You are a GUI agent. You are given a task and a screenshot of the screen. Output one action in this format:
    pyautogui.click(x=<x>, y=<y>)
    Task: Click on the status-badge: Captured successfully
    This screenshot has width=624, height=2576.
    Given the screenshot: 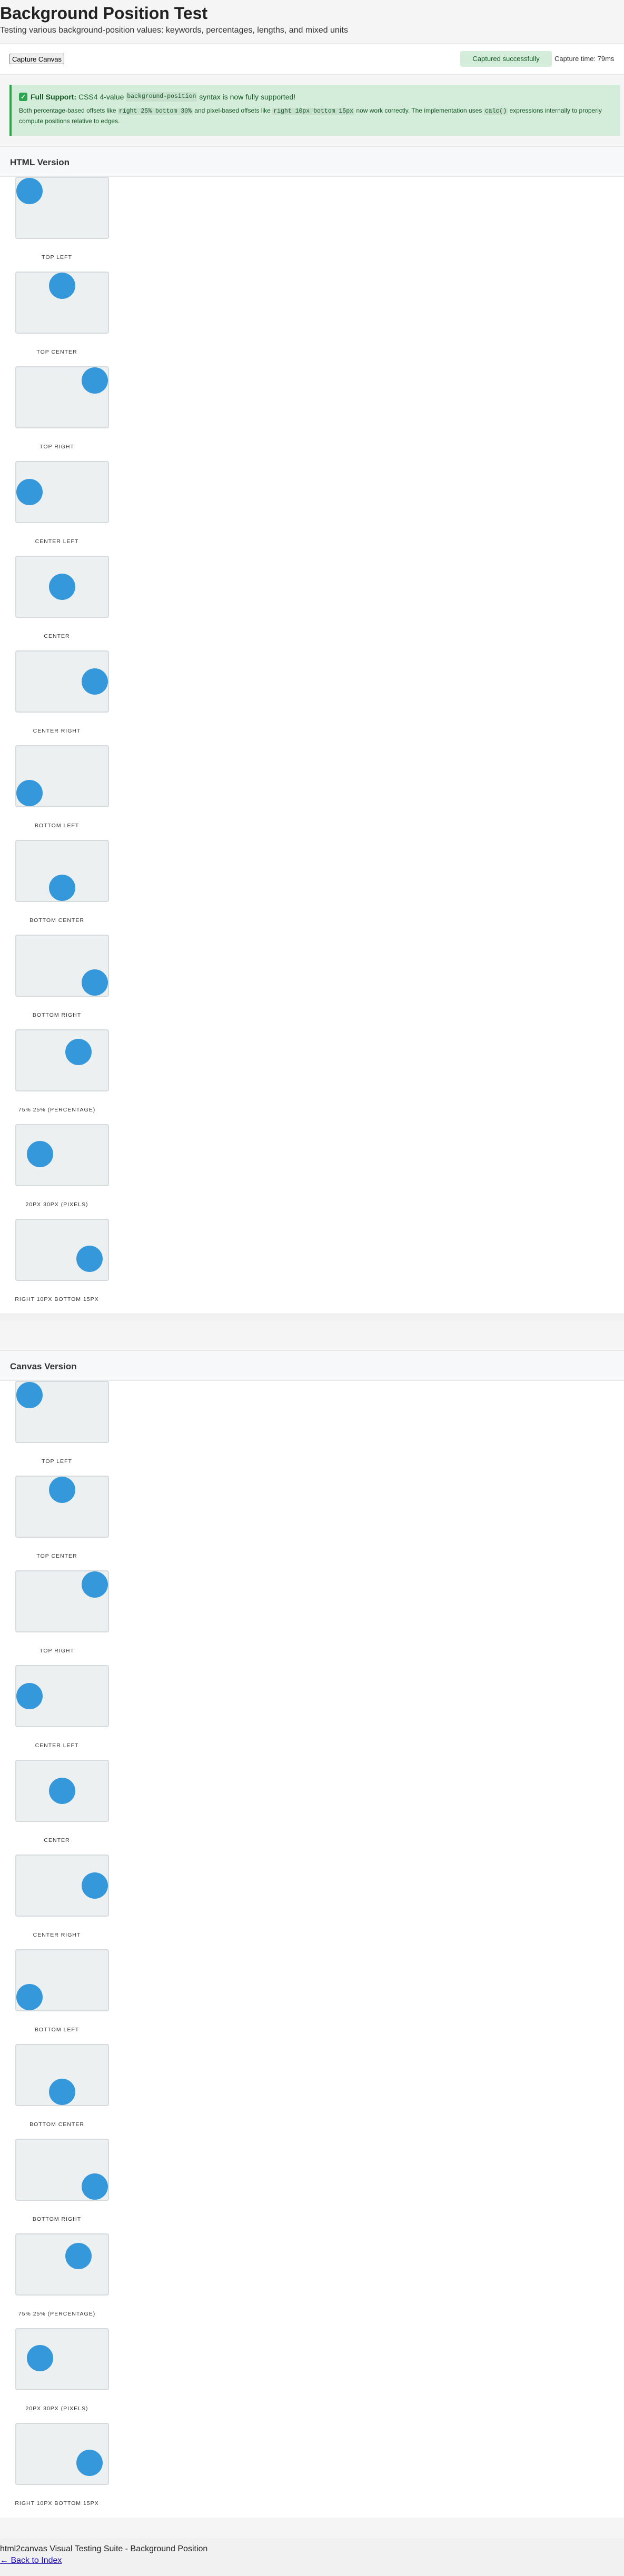 What is the action you would take?
    pyautogui.click(x=506, y=59)
    